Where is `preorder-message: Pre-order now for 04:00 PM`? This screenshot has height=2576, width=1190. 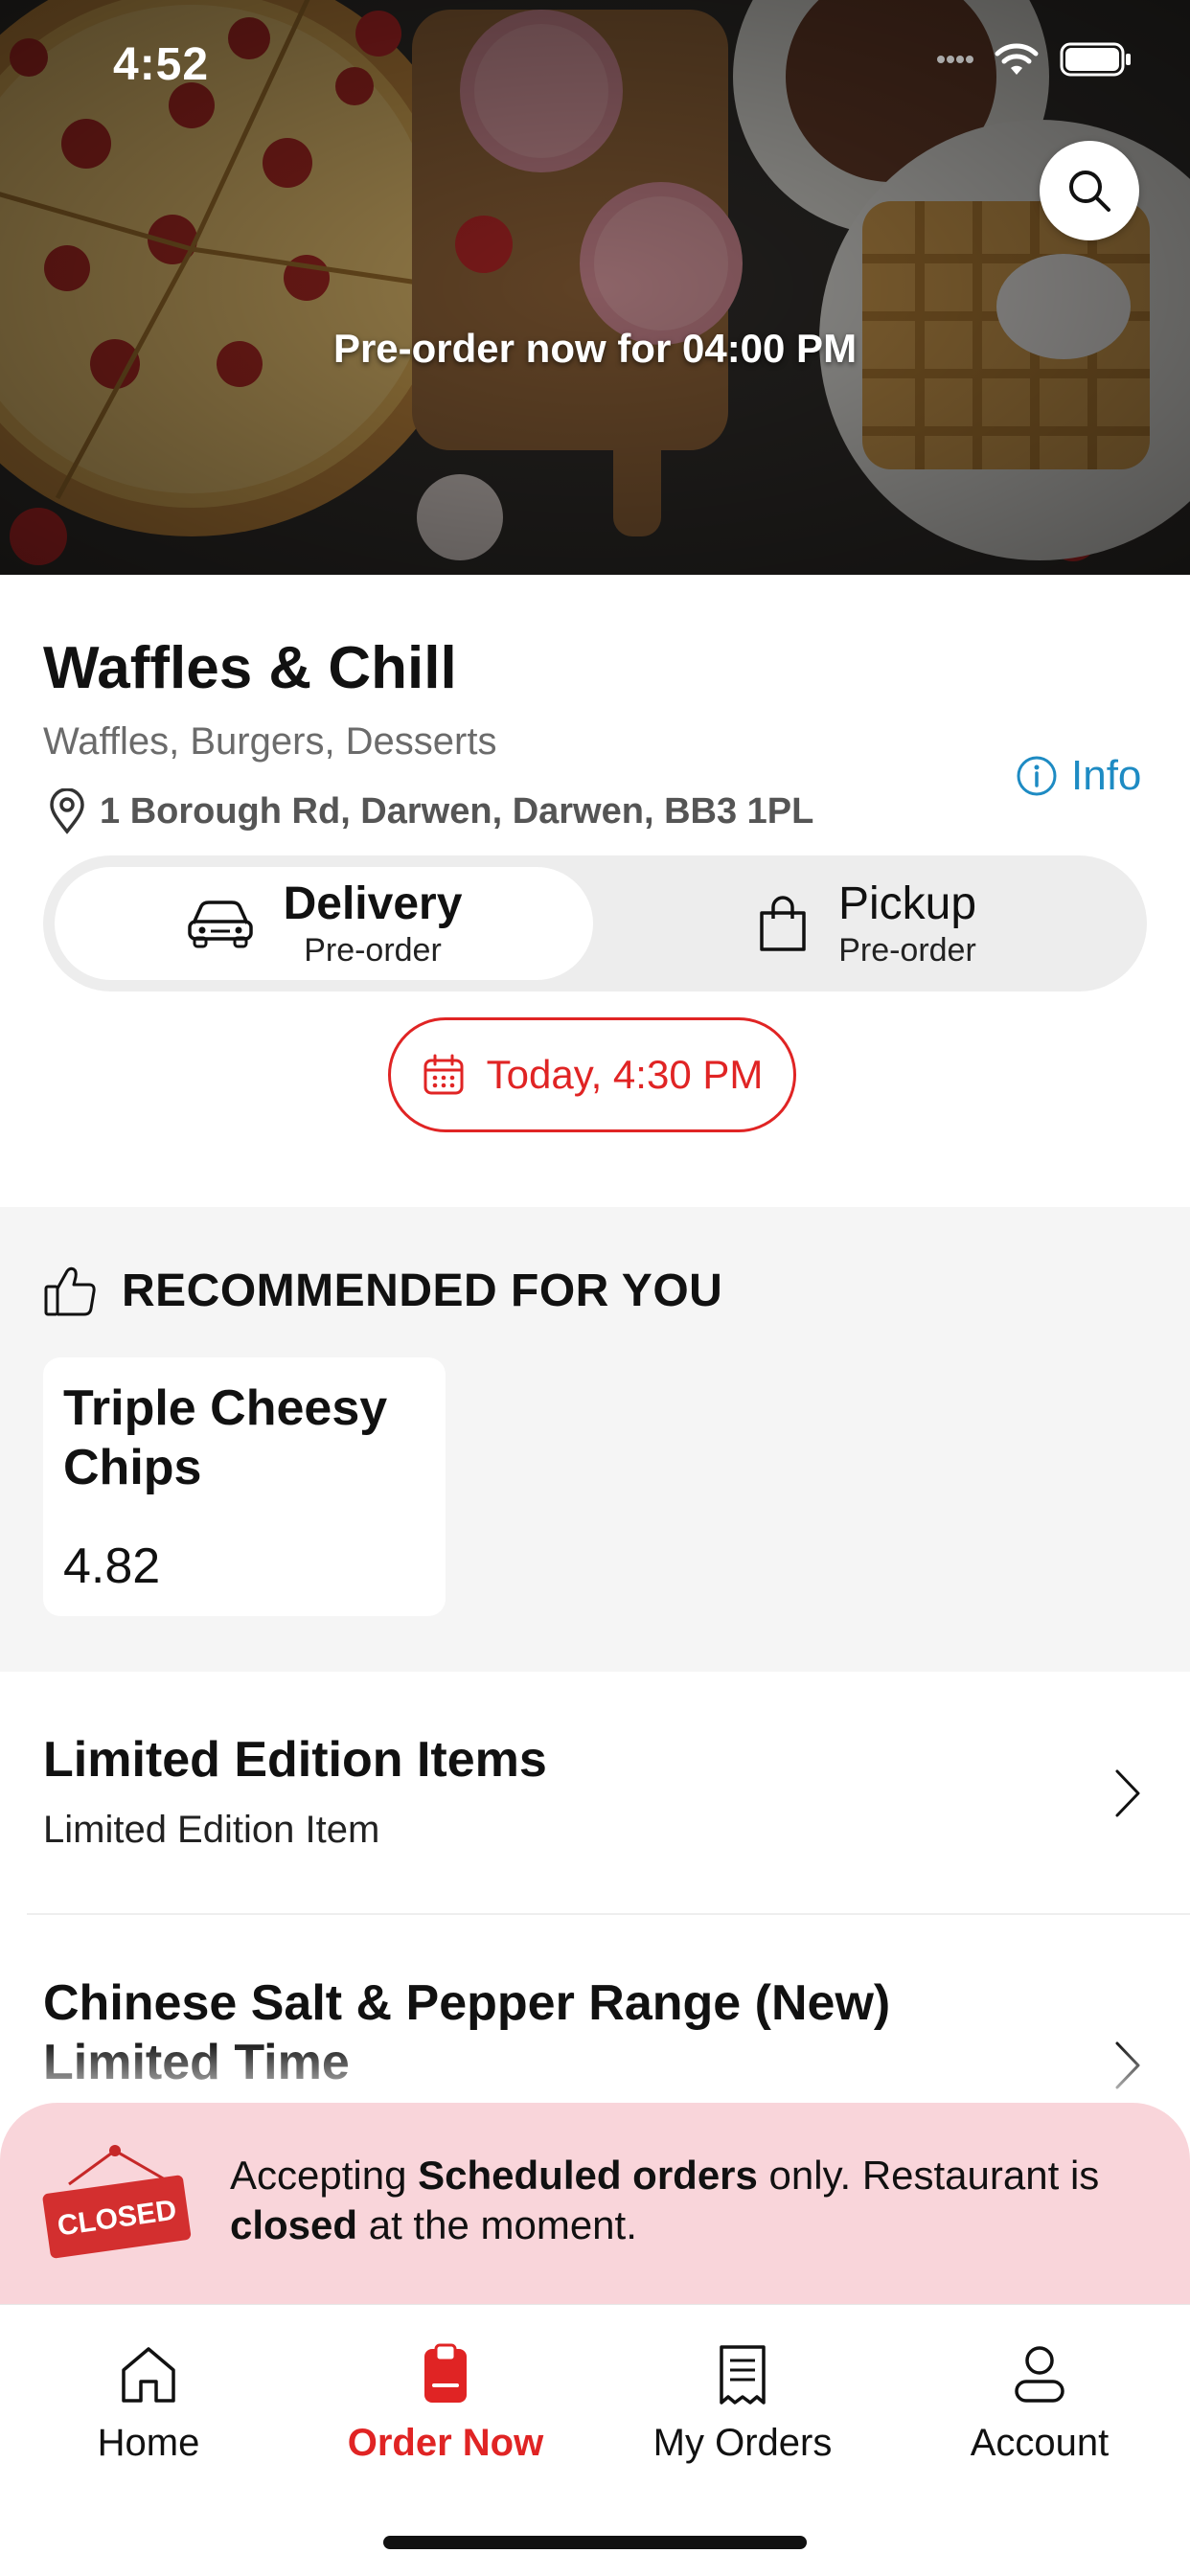
preorder-message: Pre-order now for 04:00 PM is located at coordinates (595, 348).